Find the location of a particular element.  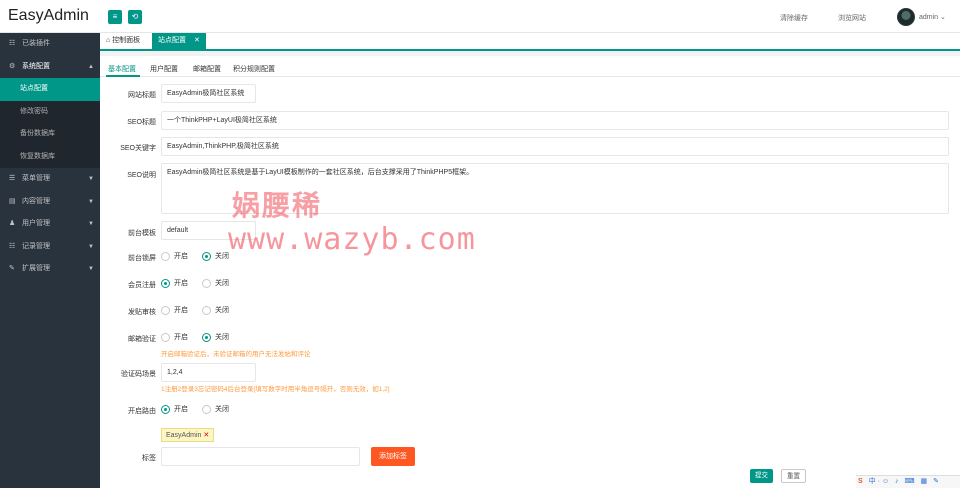

post-review-on-radio: 开启 is located at coordinates (174, 310).